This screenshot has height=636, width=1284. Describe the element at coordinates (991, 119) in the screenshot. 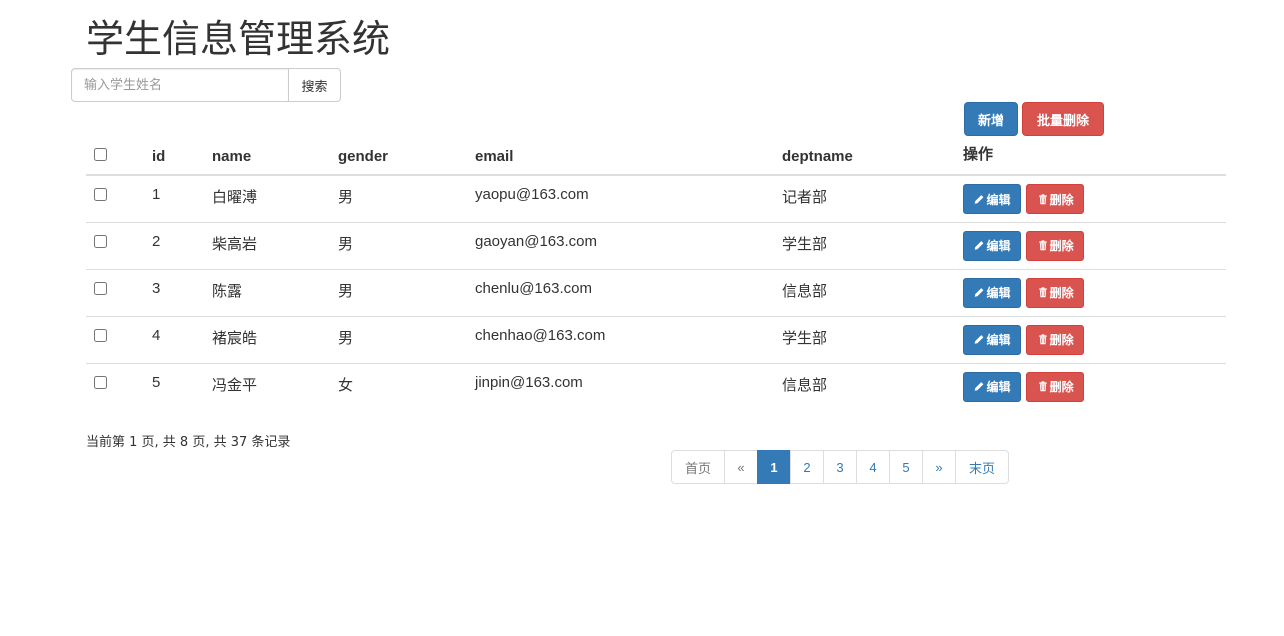

I see `add-button: 新增` at that location.